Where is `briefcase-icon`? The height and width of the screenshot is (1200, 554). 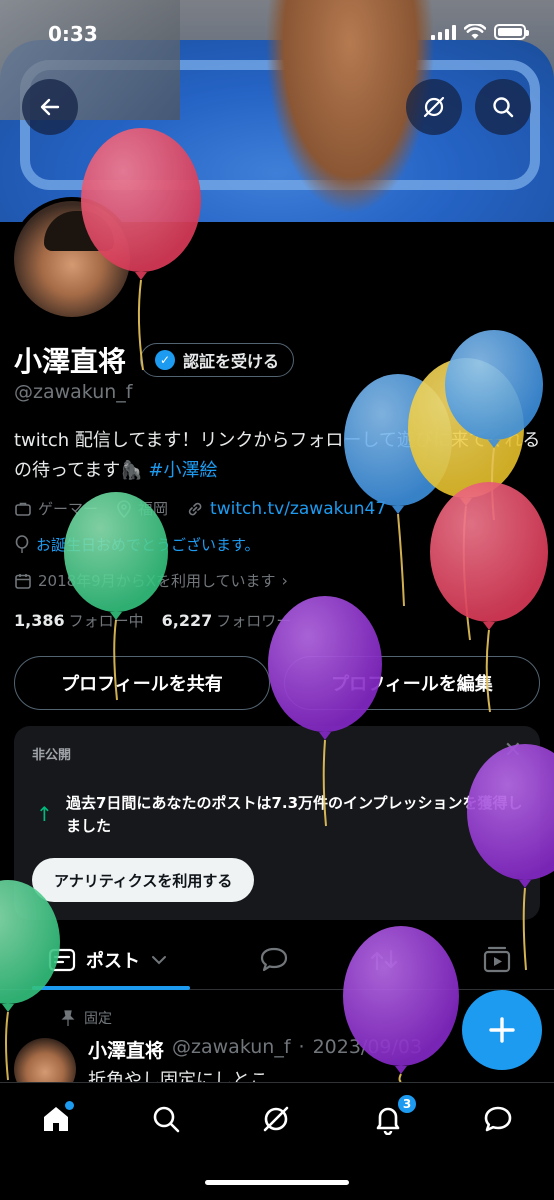
briefcase-icon is located at coordinates (23, 509).